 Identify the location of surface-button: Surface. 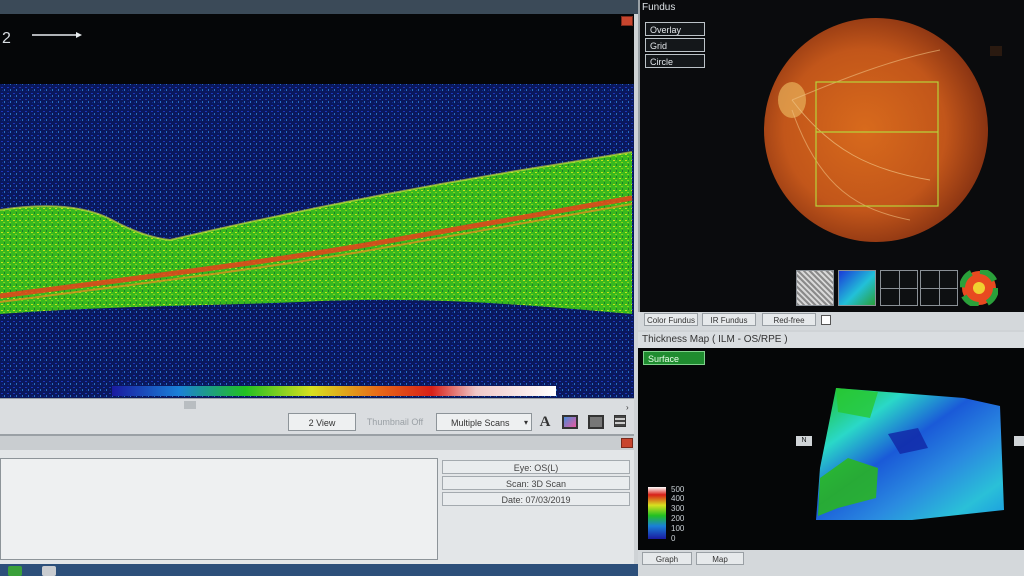
(674, 358).